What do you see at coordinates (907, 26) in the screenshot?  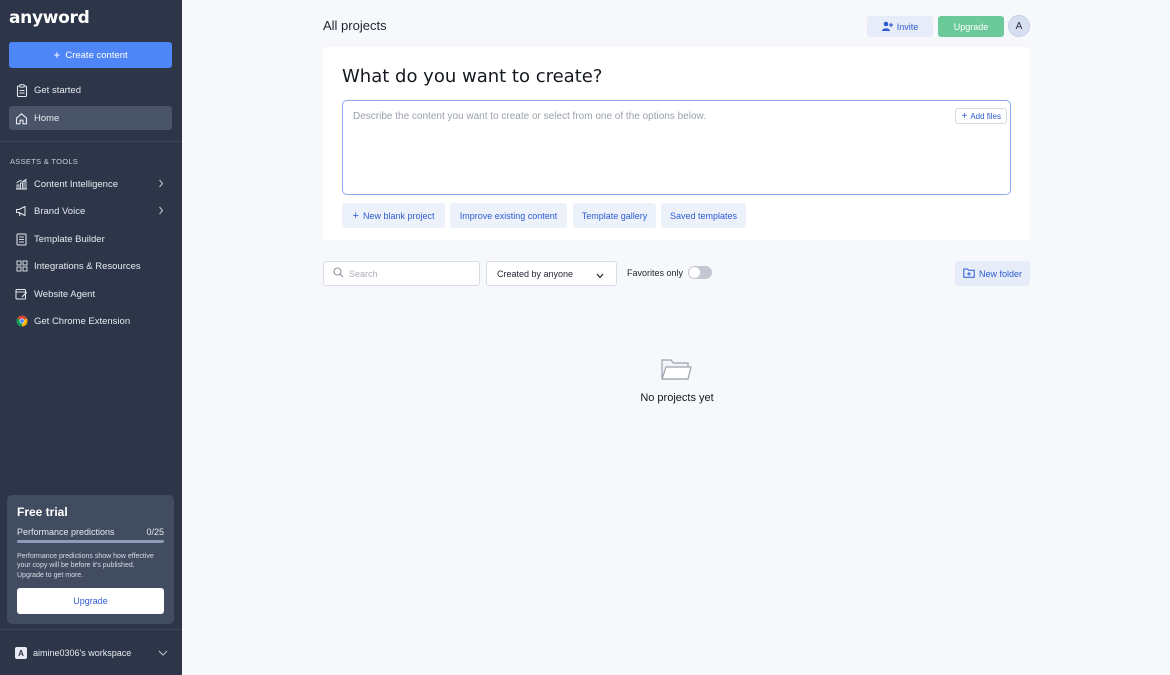 I see `invite-label: Invite` at bounding box center [907, 26].